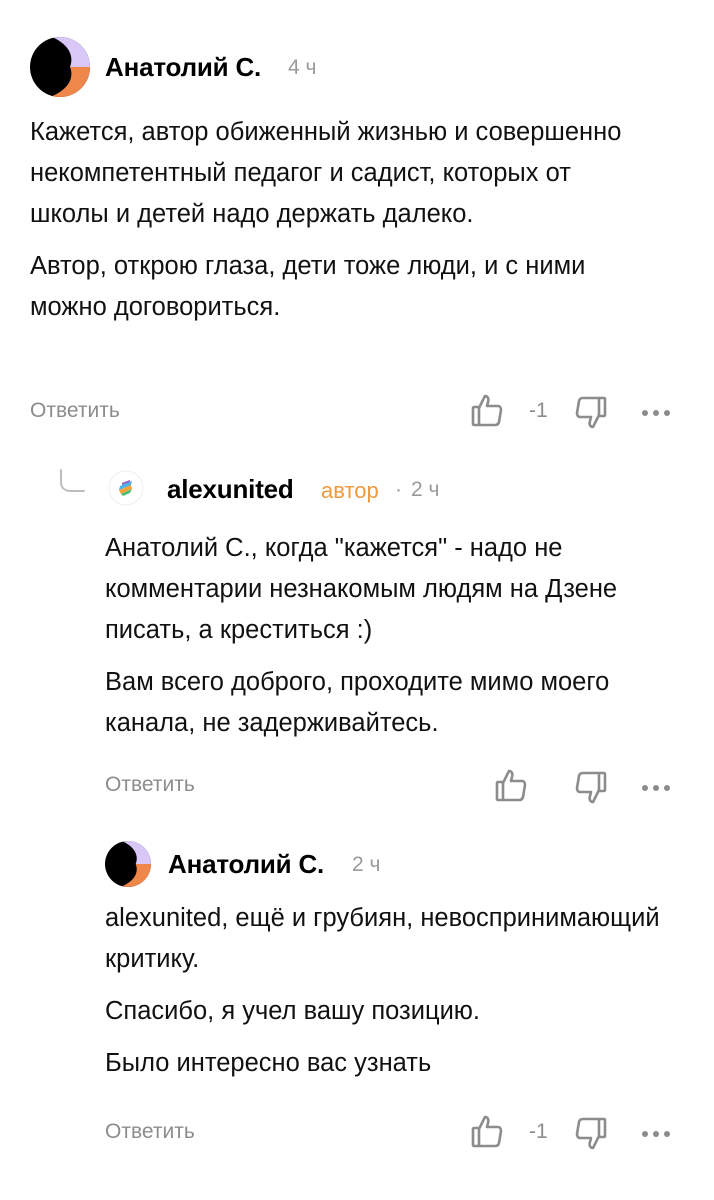  What do you see at coordinates (350, 490) in the screenshot?
I see `author-badge: автор` at bounding box center [350, 490].